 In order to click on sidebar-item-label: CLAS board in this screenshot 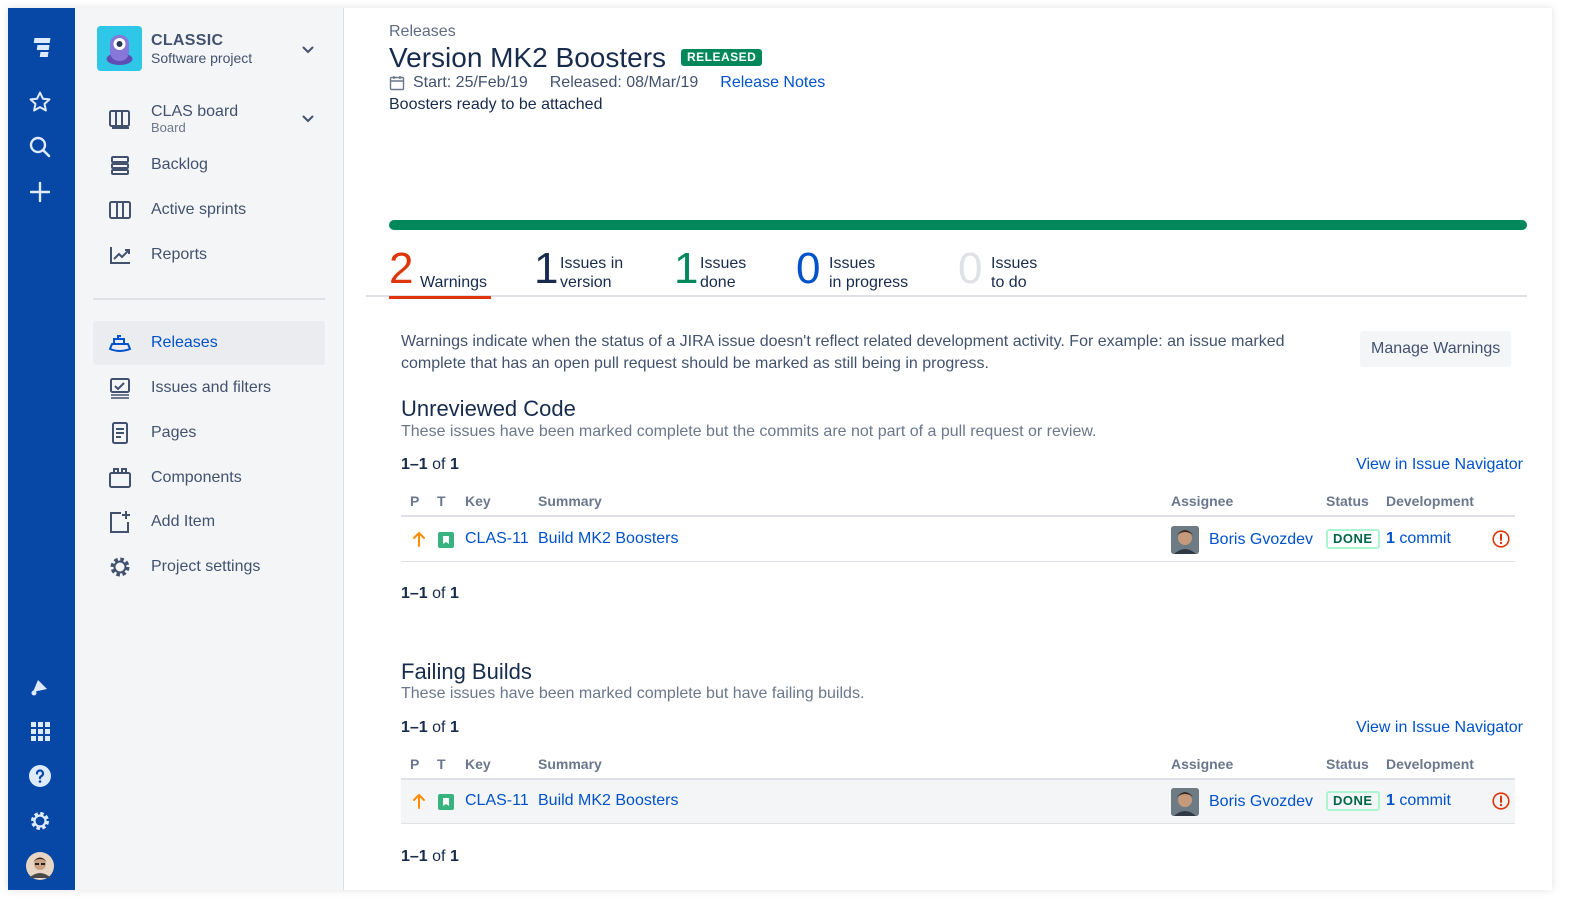, I will do `click(195, 111)`.